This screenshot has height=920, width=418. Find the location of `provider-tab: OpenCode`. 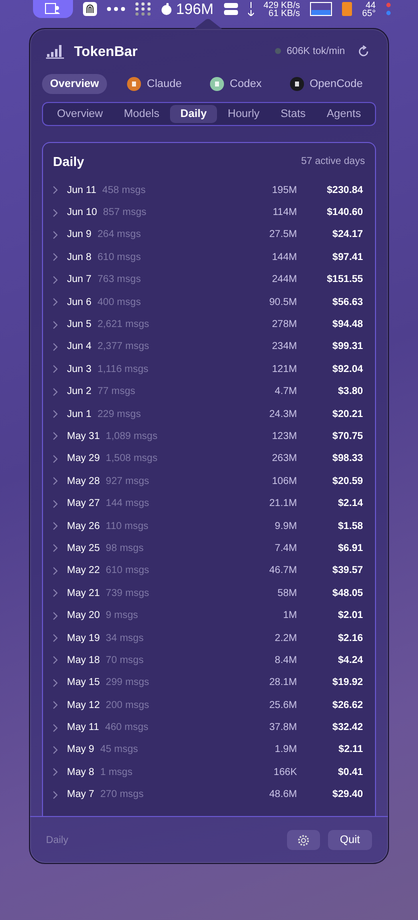

provider-tab: OpenCode is located at coordinates (326, 84).